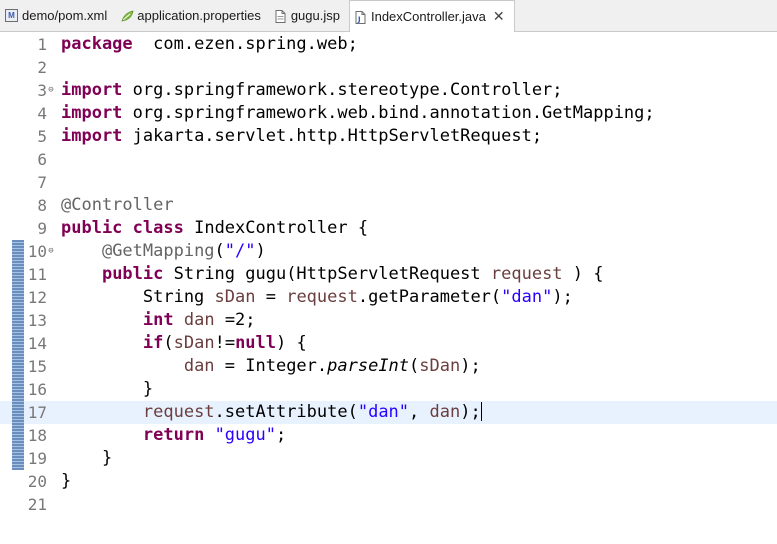 The image size is (777, 544). Describe the element at coordinates (42, 182) in the screenshot. I see `line-number: 7` at that location.